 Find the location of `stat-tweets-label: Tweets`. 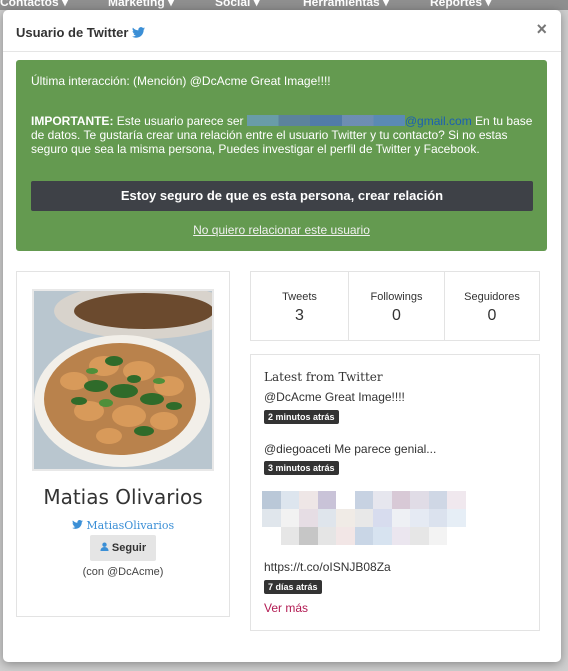

stat-tweets-label: Tweets is located at coordinates (299, 297).